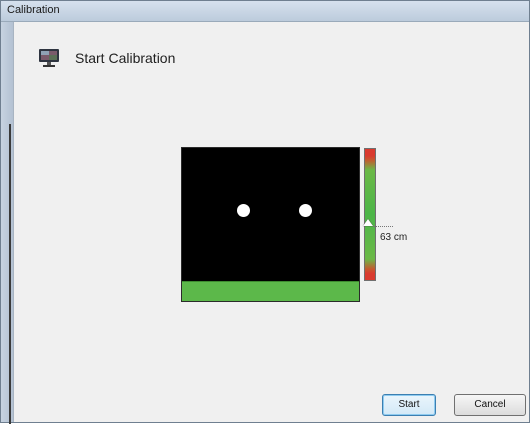 The width and height of the screenshot is (530, 424). I want to click on page-title: Start Calibration, so click(125, 58).